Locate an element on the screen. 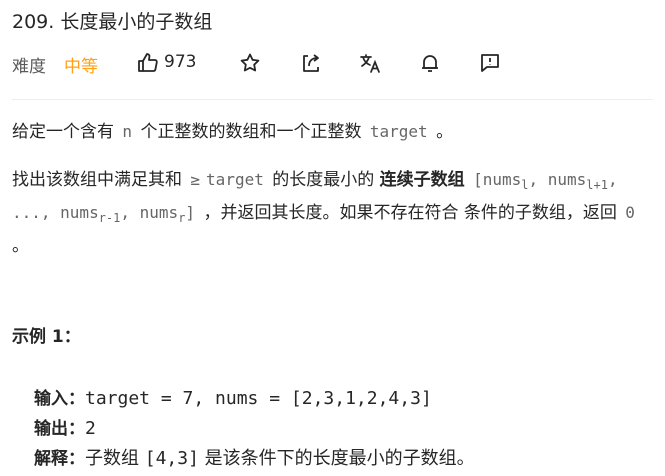  output-label: 输出： is located at coordinates (59, 429).